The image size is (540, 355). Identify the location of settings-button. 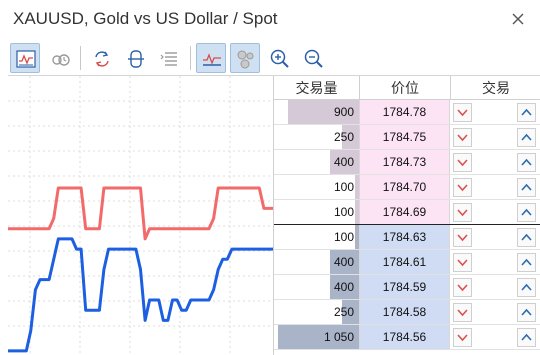
(59, 58).